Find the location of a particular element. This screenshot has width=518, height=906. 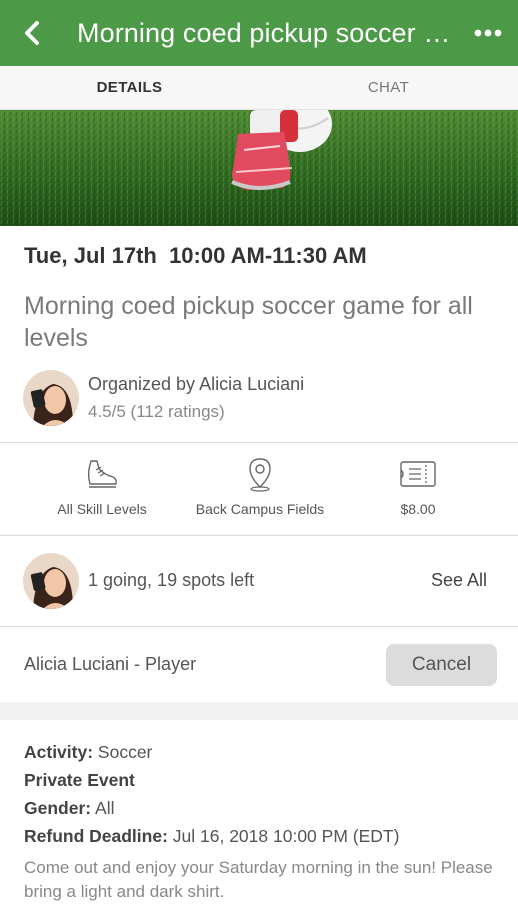

location-info: Back Campus Fields is located at coordinates (260, 486).